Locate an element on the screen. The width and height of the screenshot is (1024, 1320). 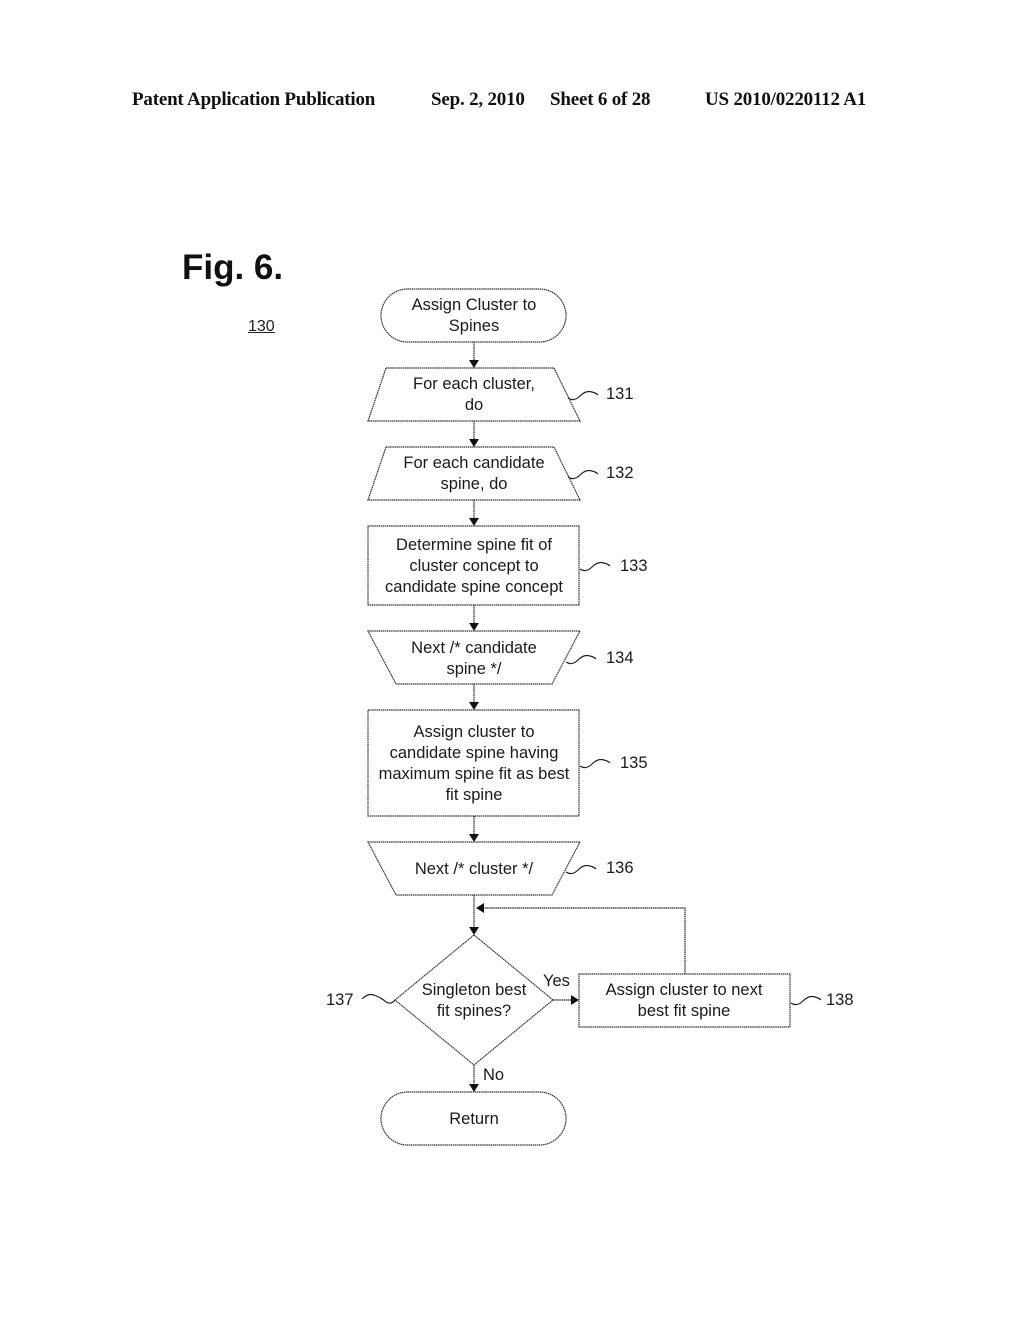
node-loop-spine: For each candidate spine, do 132 is located at coordinates (500, 473).